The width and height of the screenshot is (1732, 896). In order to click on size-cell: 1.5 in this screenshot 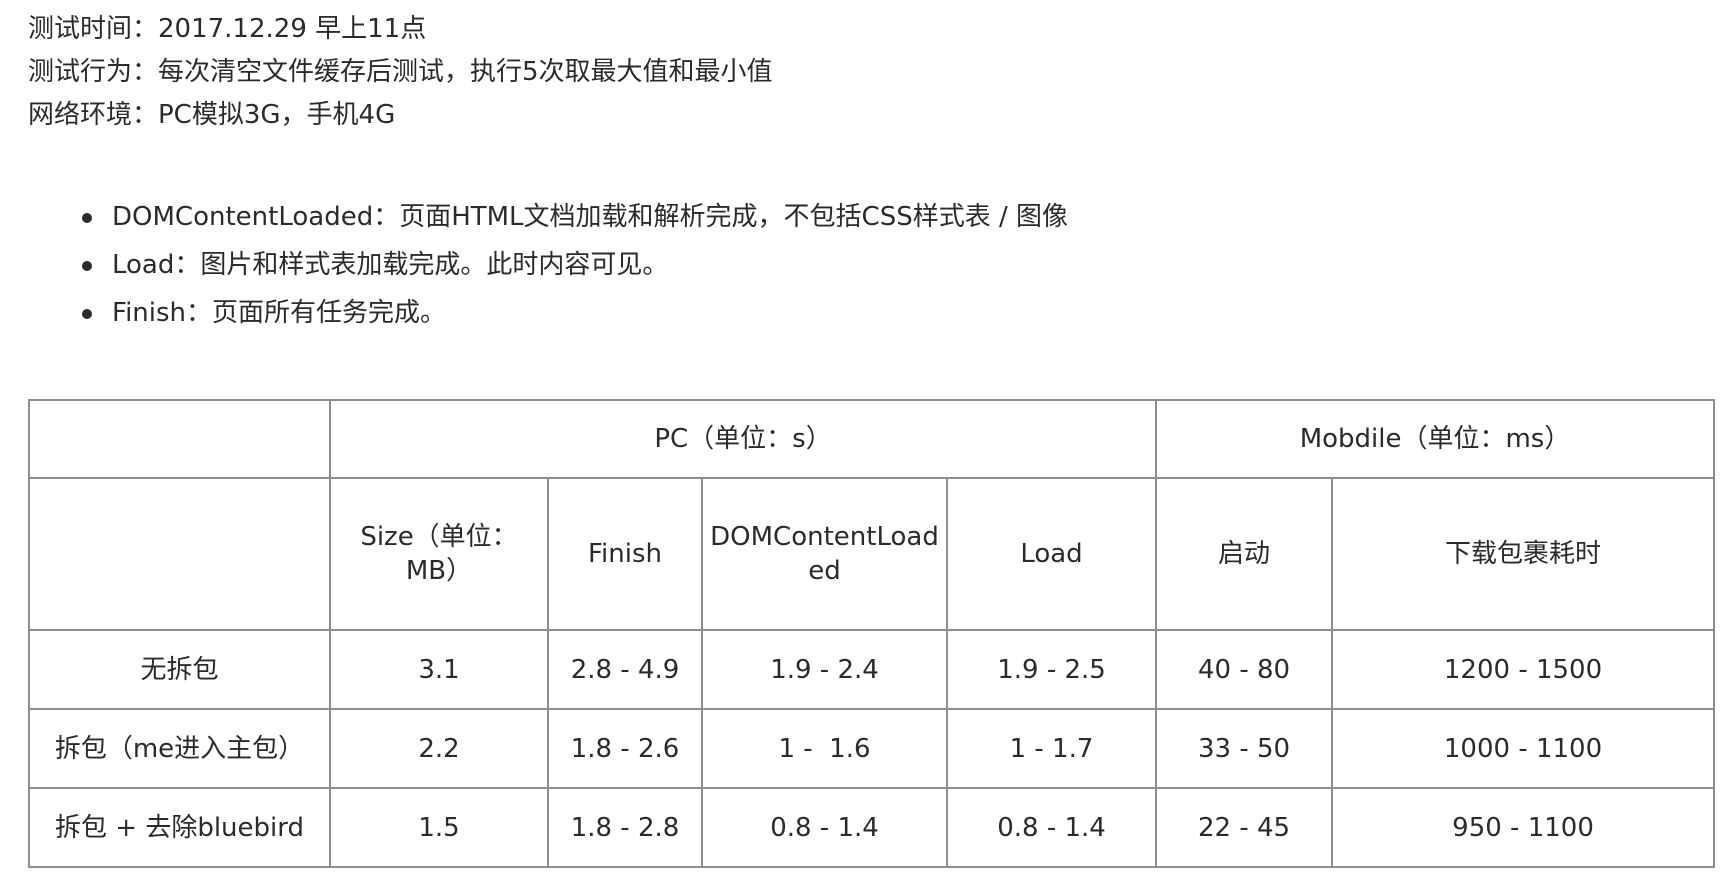, I will do `click(439, 827)`.